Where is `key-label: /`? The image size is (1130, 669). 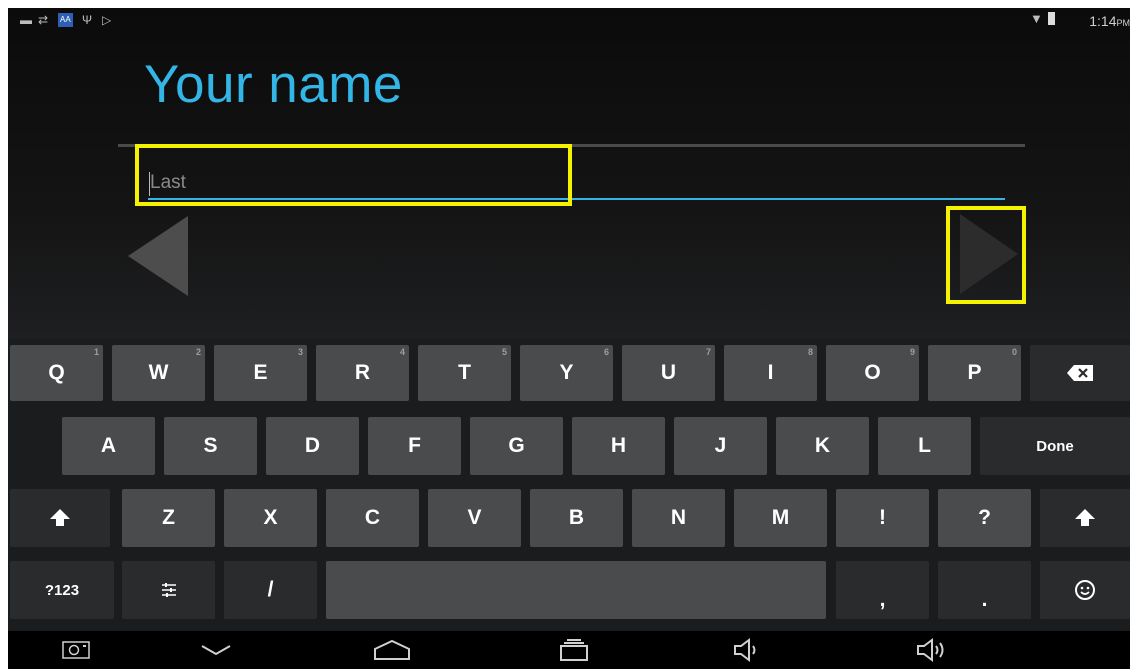 key-label: / is located at coordinates (270, 589).